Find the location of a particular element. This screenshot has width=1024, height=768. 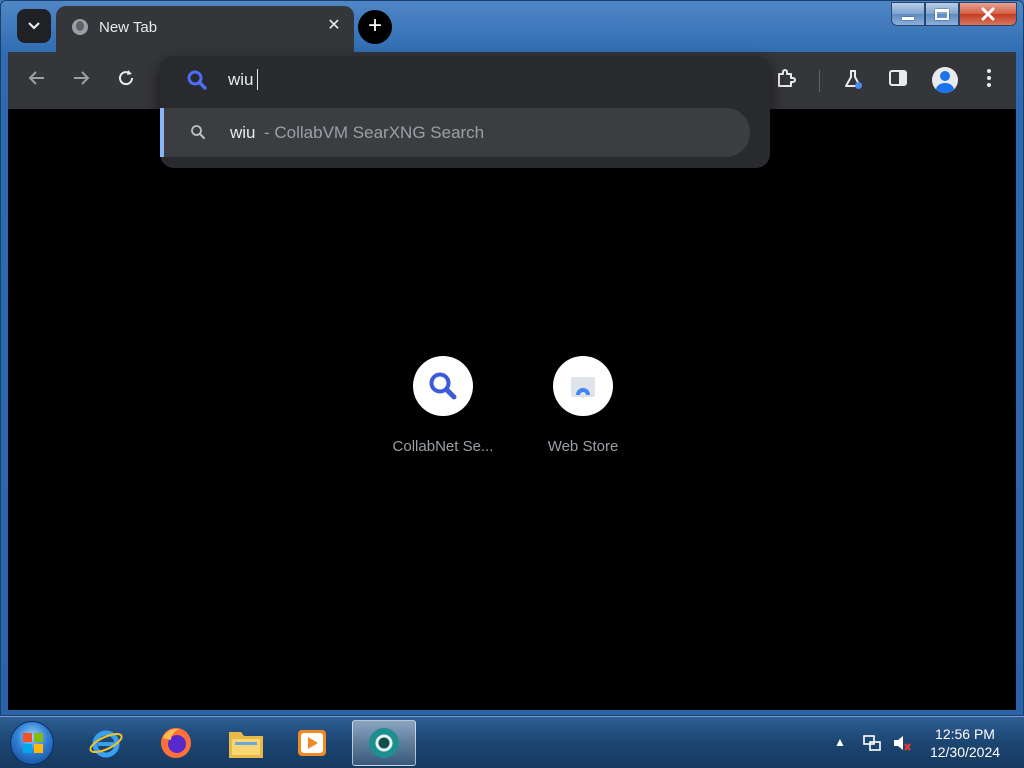

shortcut-label: Web Store is located at coordinates (583, 446).